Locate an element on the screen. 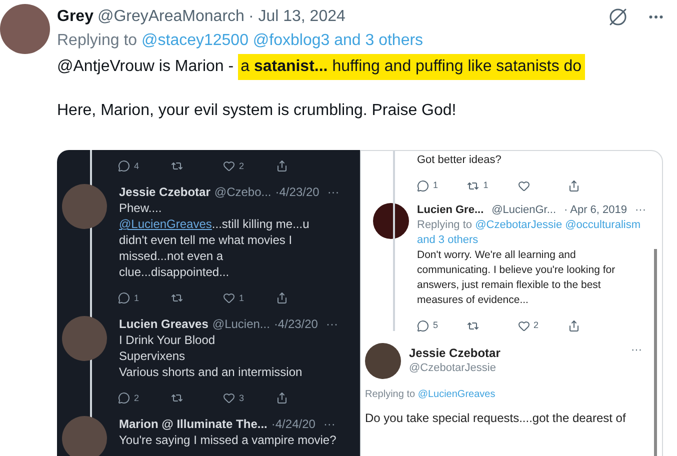 This screenshot has height=456, width=677. tweet-text: Do you take special requests....got the dearest of is located at coordinates (495, 418).